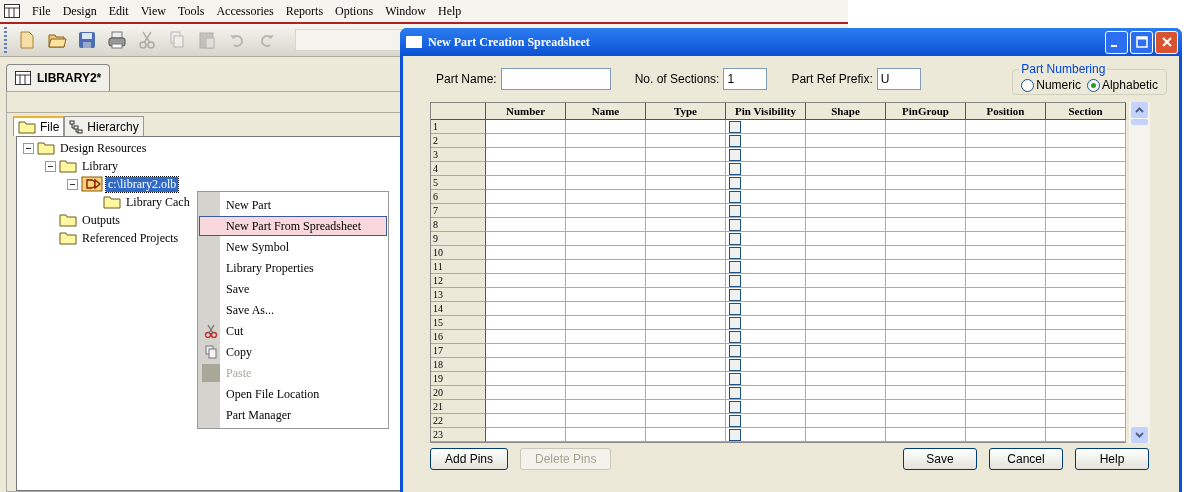  Describe the element at coordinates (5, 40) in the screenshot. I see `toolbar-grip` at that location.